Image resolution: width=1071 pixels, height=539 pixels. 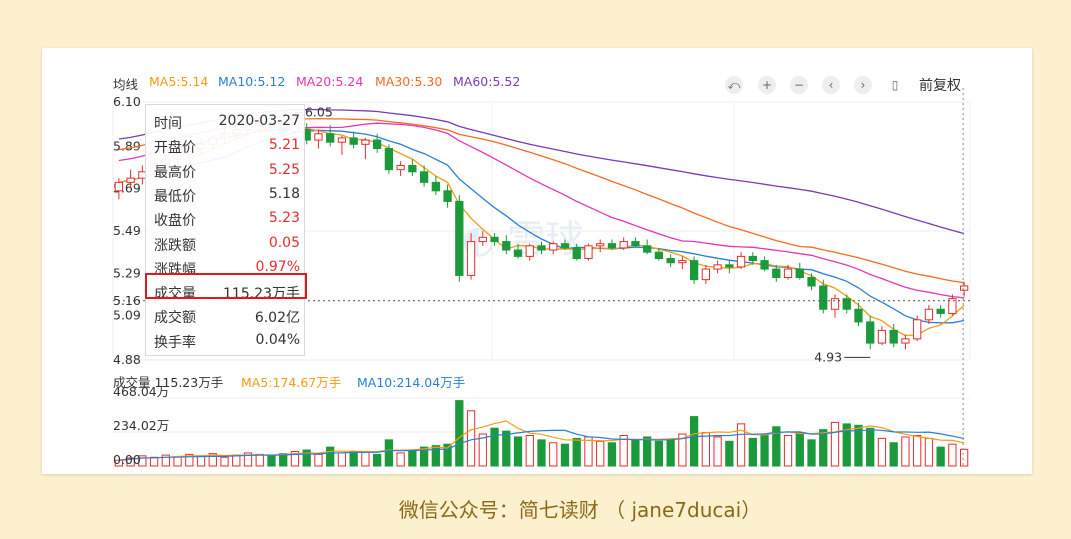 What do you see at coordinates (940, 85) in the screenshot?
I see `adjust-mode-button: 前复权` at bounding box center [940, 85].